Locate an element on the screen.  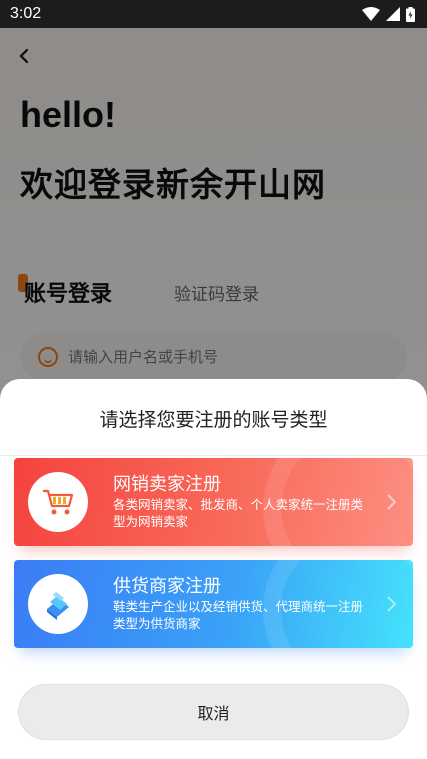
cancel-button: 取消 is located at coordinates (213, 712).